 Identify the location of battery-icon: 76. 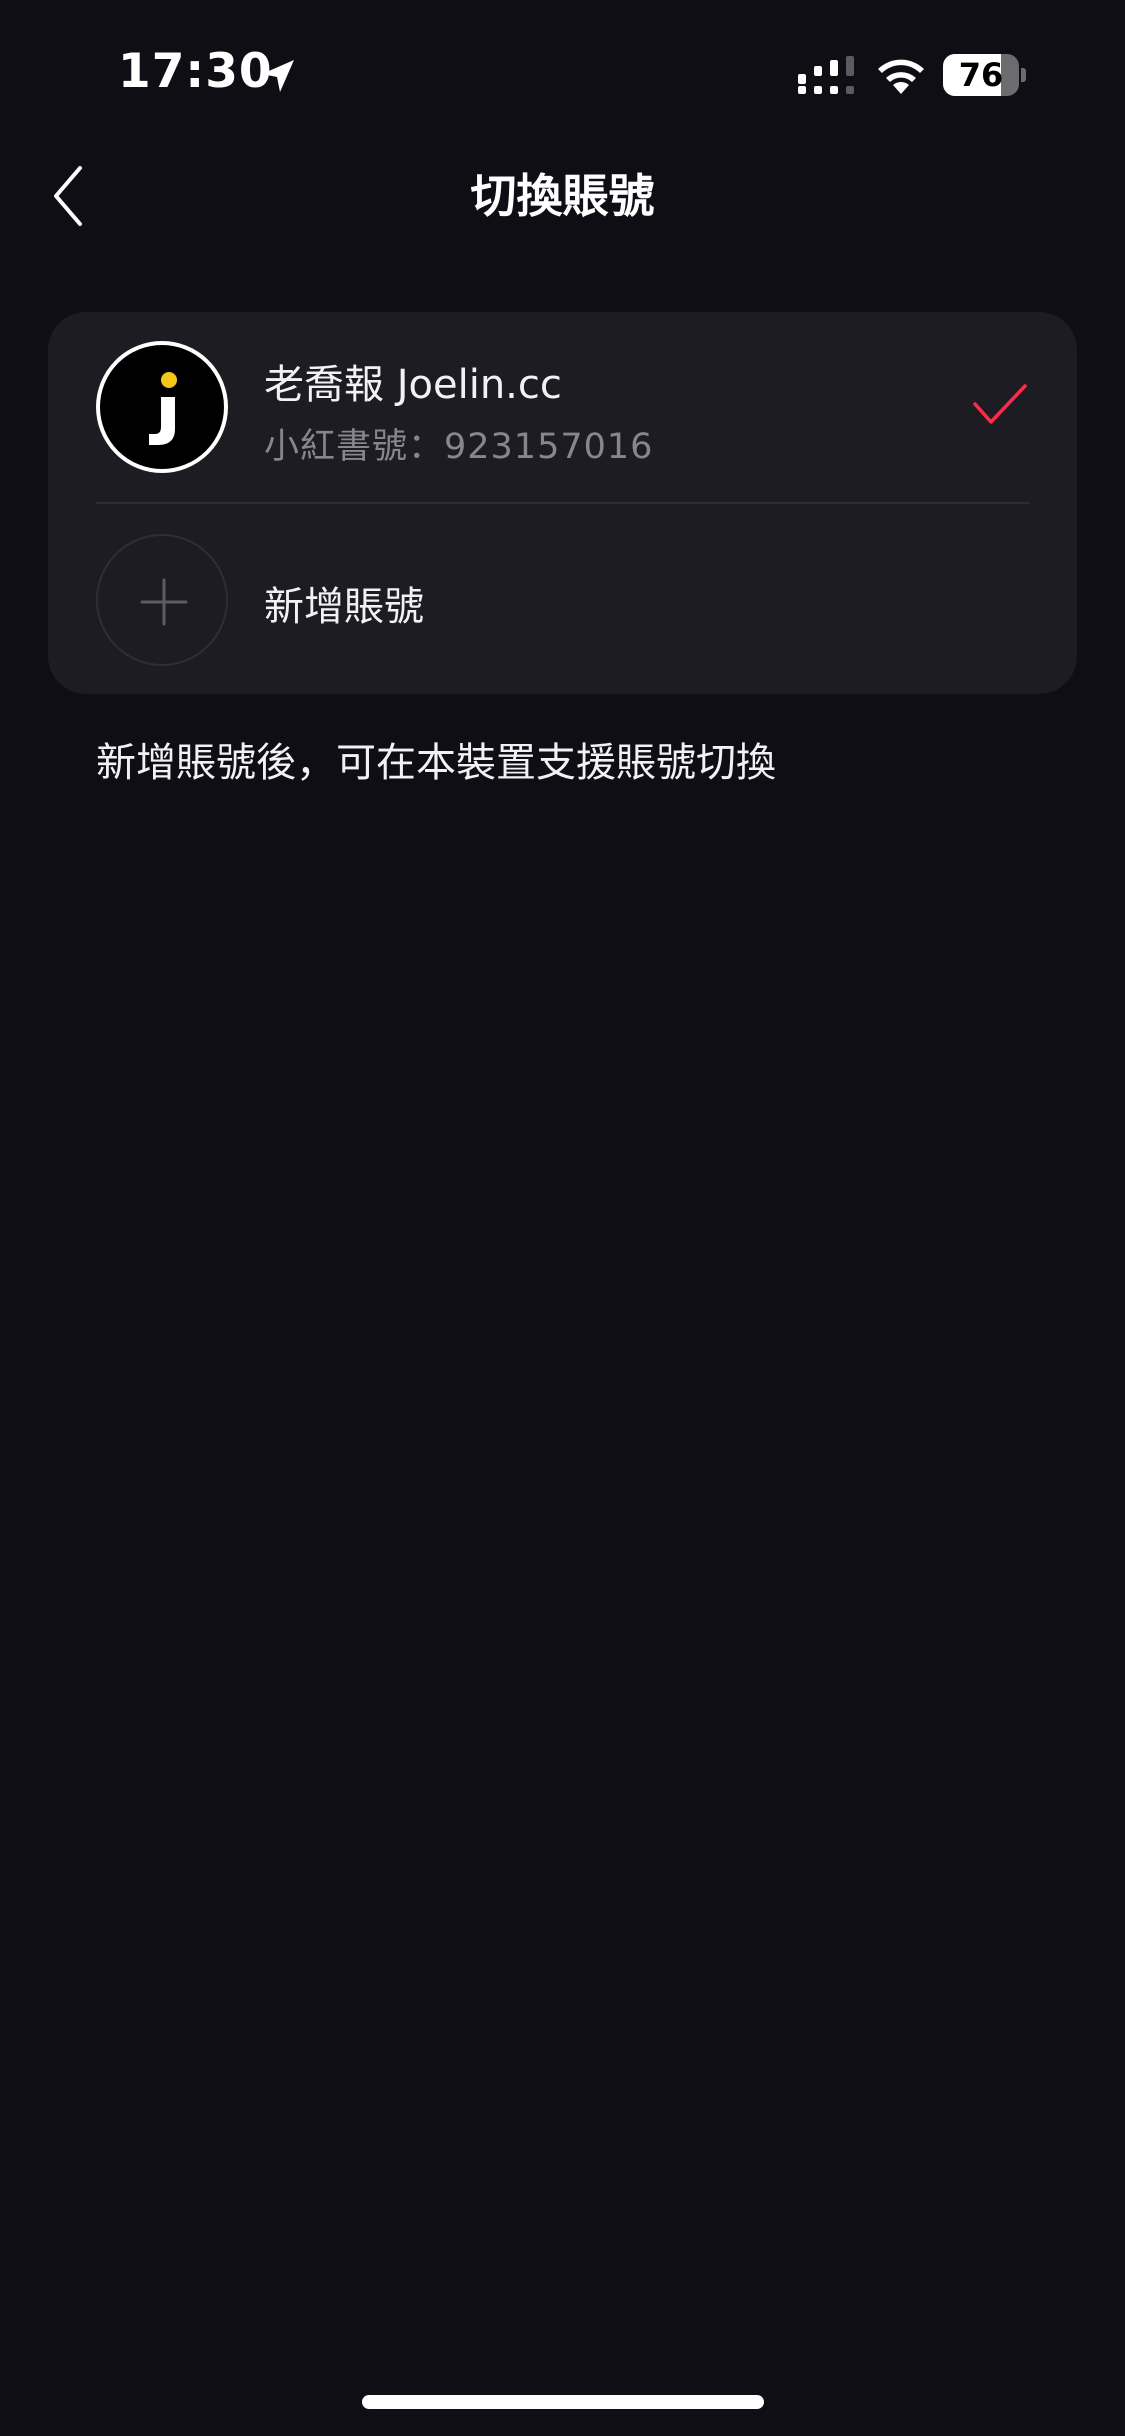
(985, 75).